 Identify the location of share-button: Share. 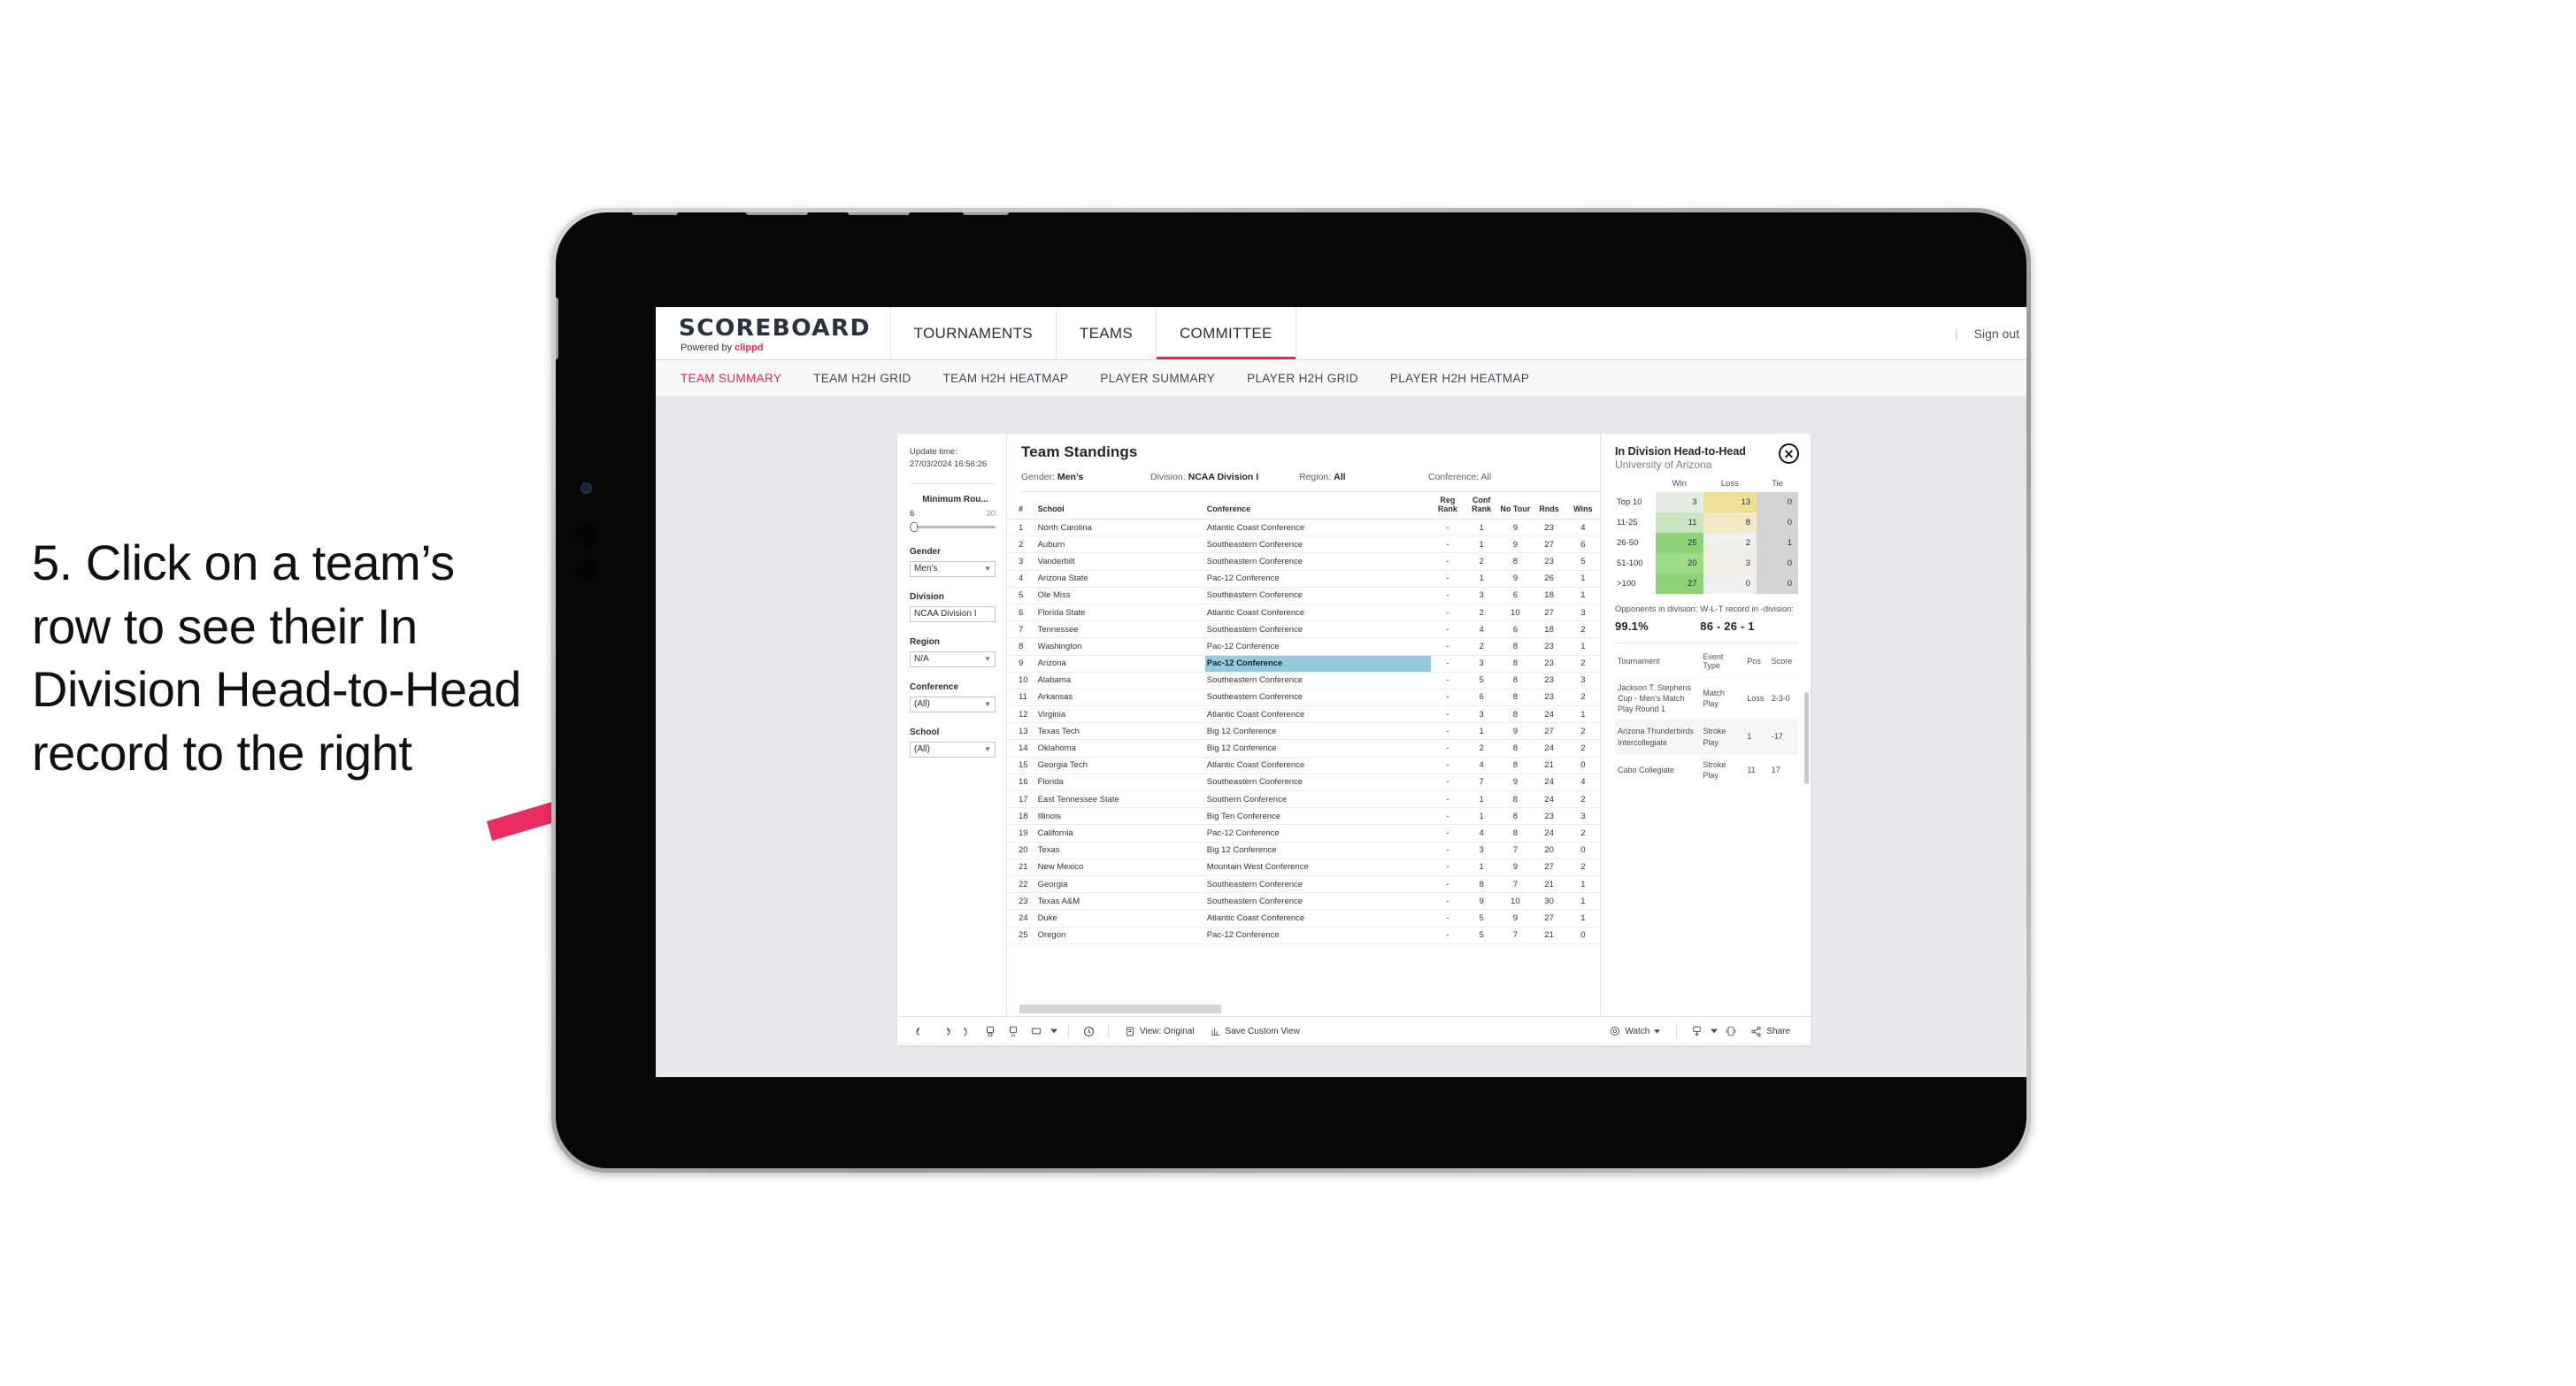
(1770, 1031).